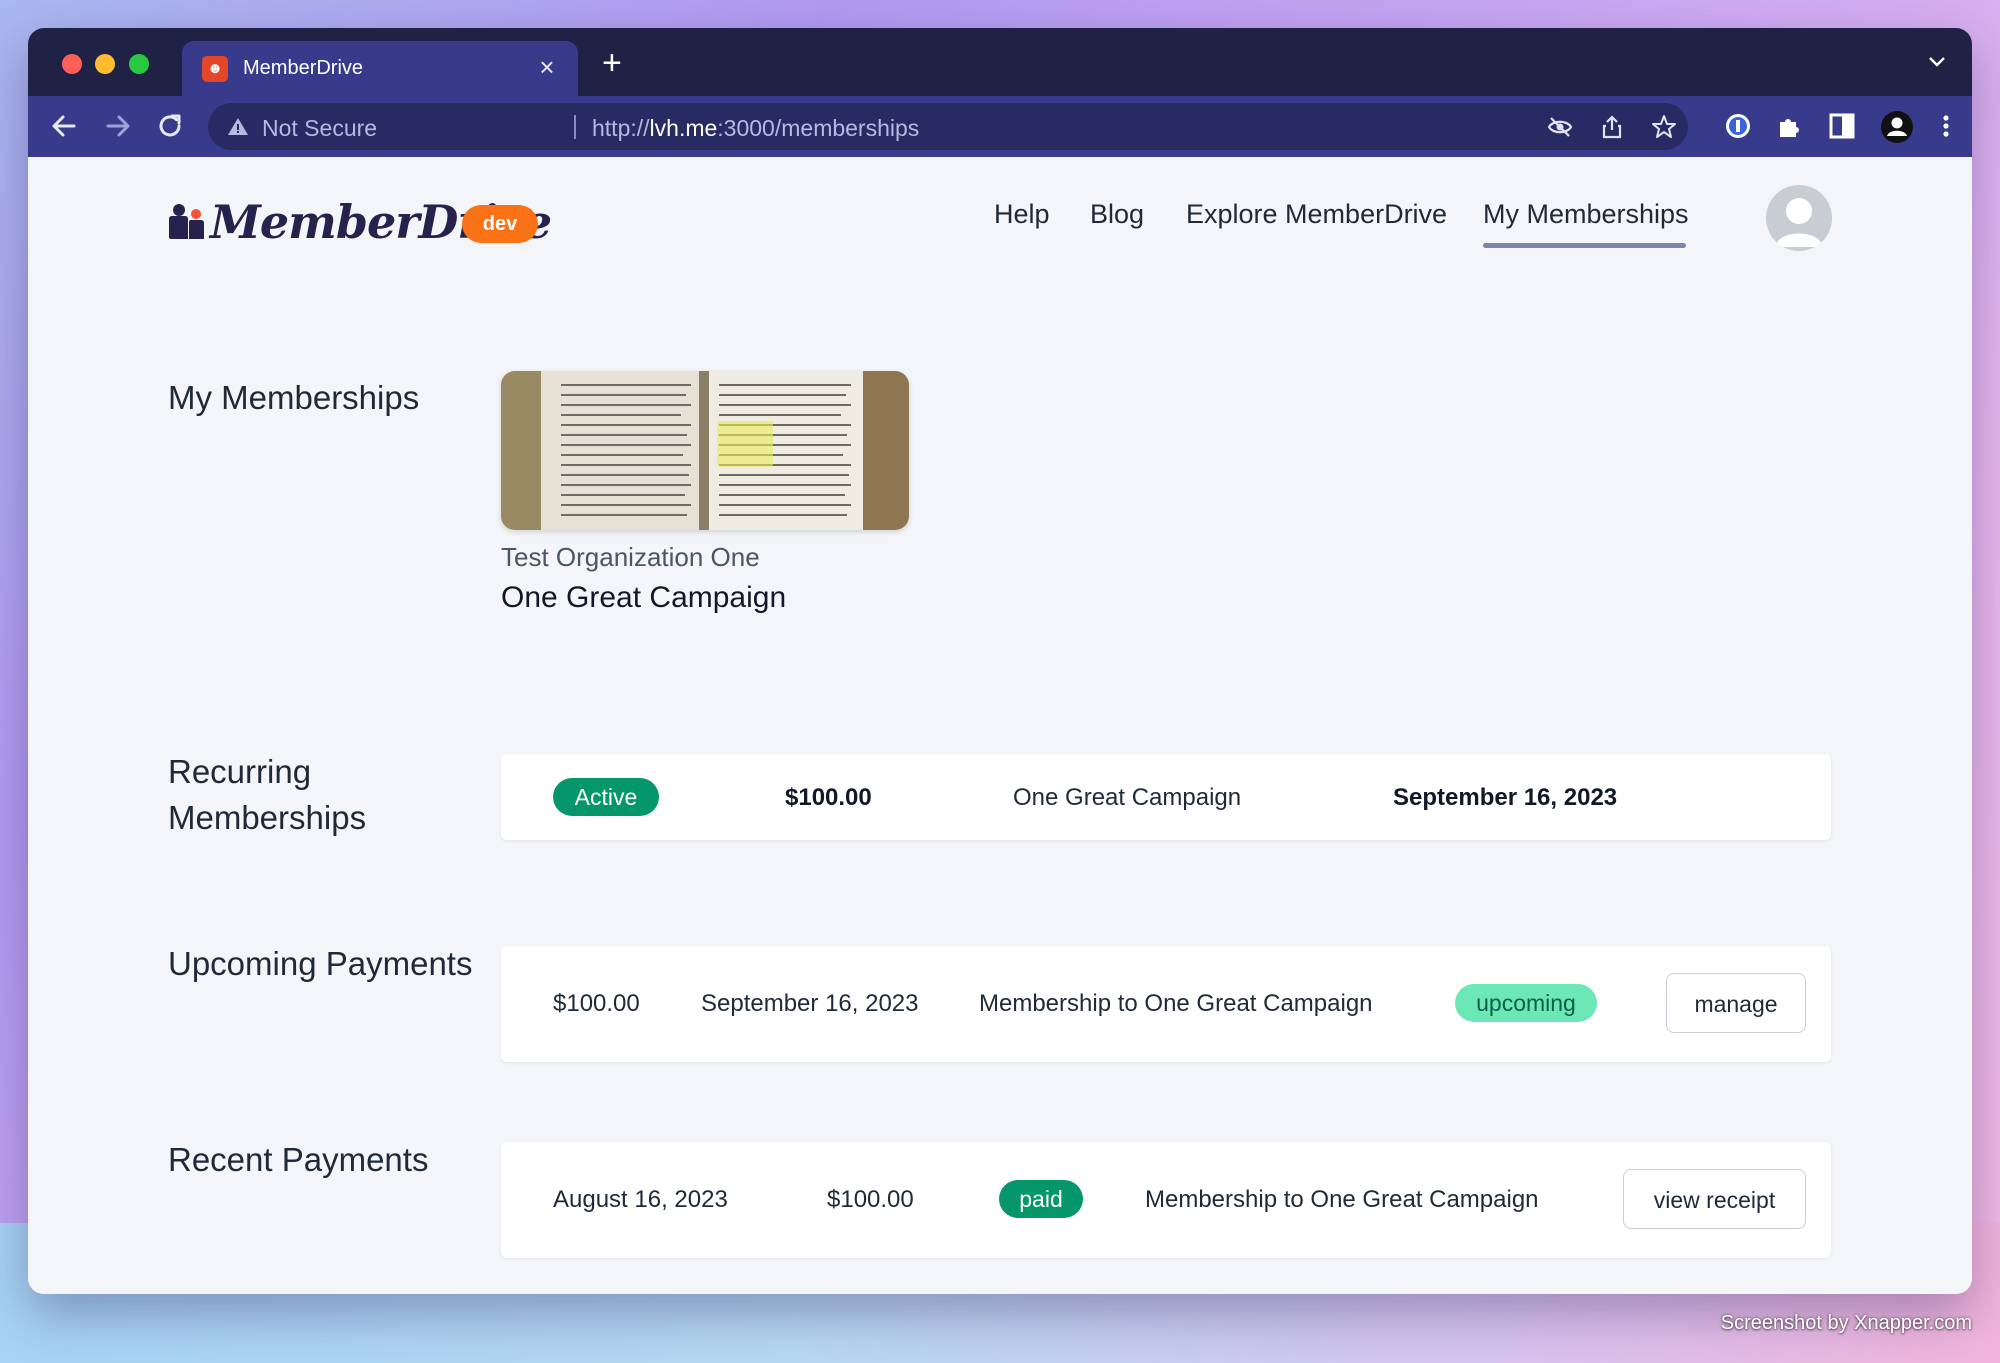 The height and width of the screenshot is (1363, 2000). What do you see at coordinates (828, 797) in the screenshot?
I see `recurring-amount: $100.00` at bounding box center [828, 797].